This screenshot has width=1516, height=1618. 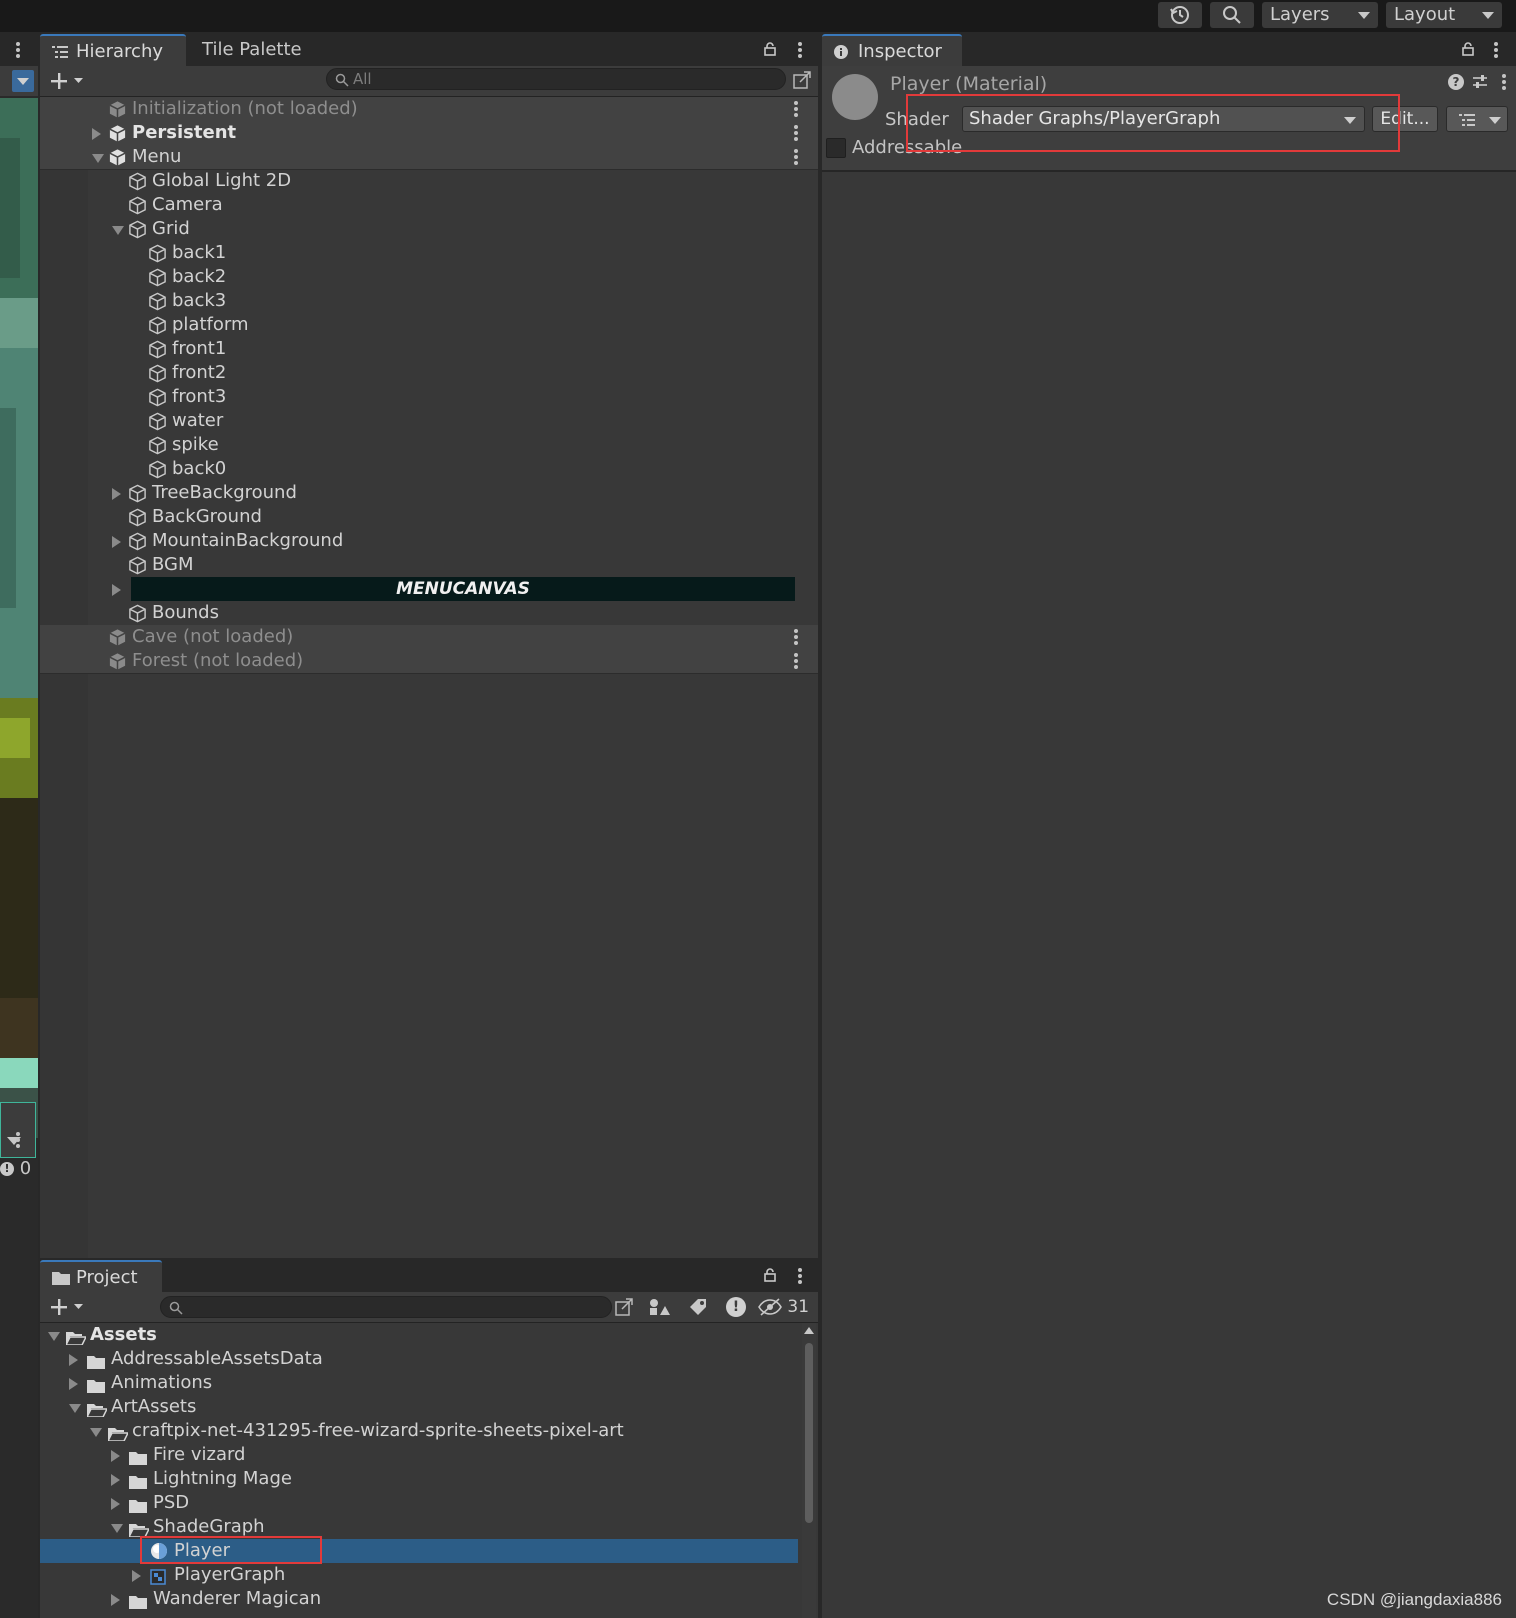 I want to click on view-mode-button, so click(x=23, y=81).